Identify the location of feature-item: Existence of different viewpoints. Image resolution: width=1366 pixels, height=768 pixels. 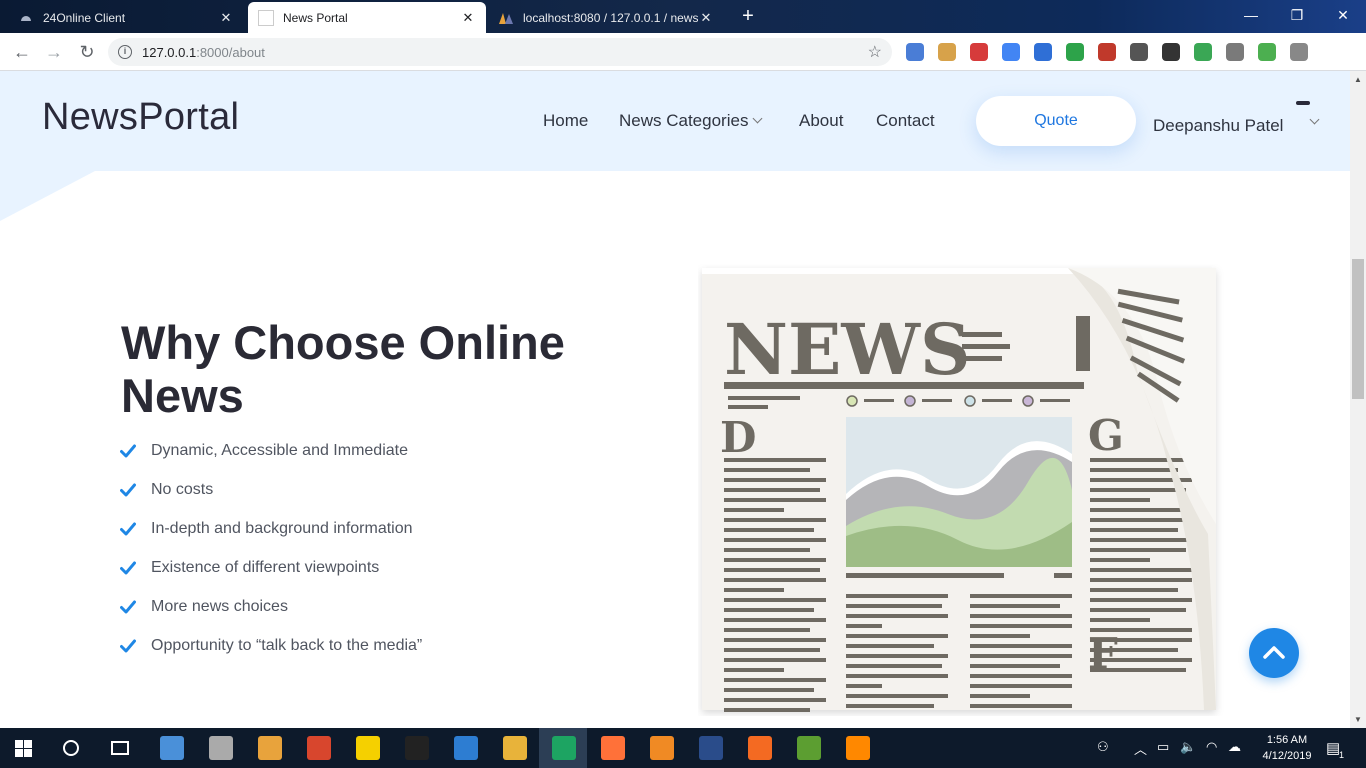
(249, 568).